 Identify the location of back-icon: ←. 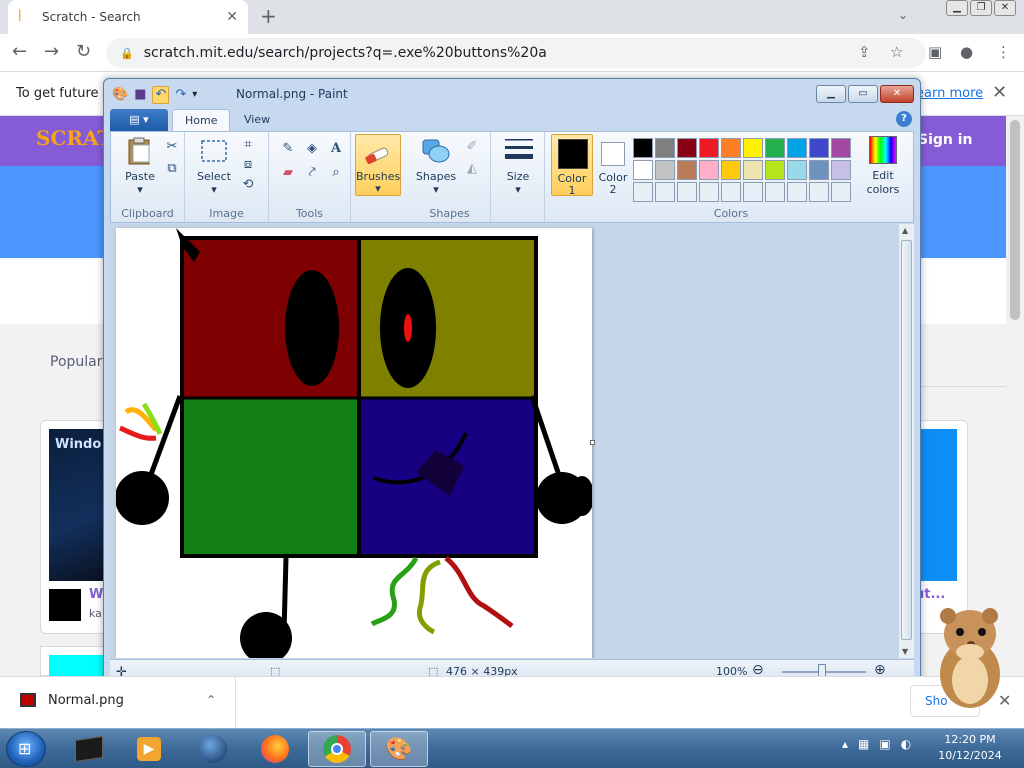
(19, 52).